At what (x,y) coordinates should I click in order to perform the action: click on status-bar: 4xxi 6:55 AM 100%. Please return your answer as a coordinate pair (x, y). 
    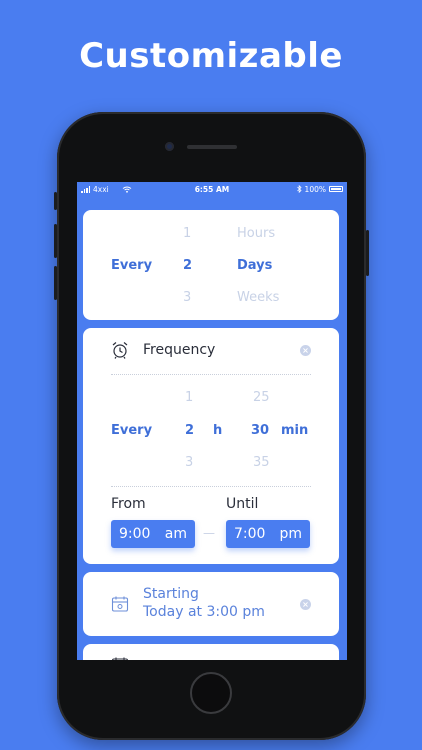
    Looking at the image, I should click on (212, 189).